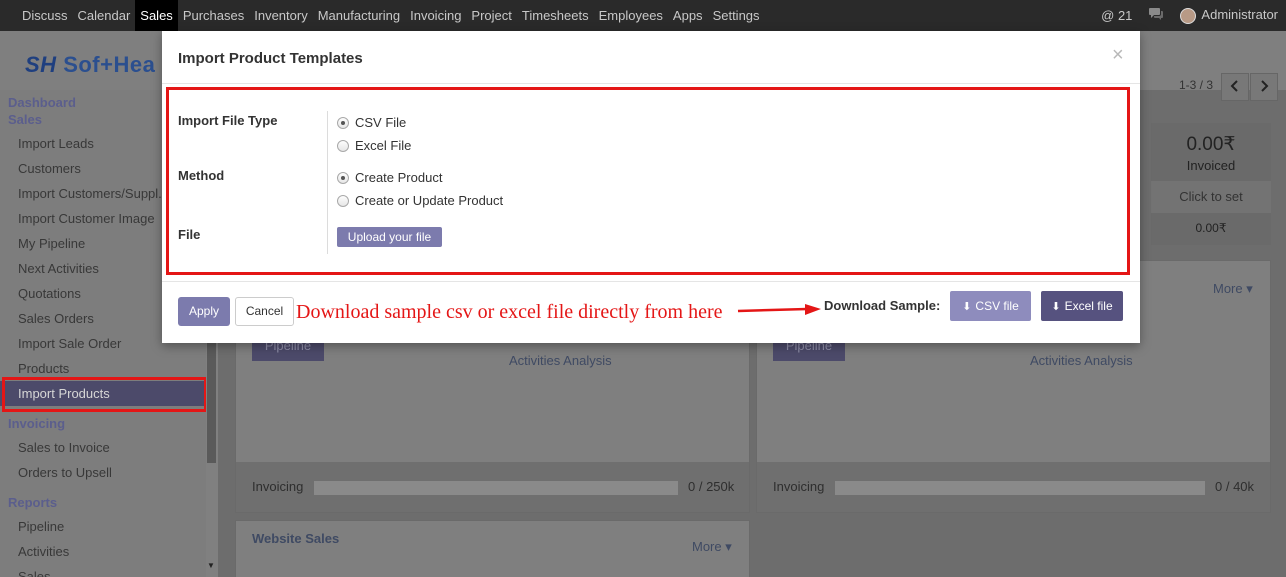 This screenshot has height=577, width=1286. Describe the element at coordinates (1239, 15) in the screenshot. I see `user-name: Administrator` at that location.